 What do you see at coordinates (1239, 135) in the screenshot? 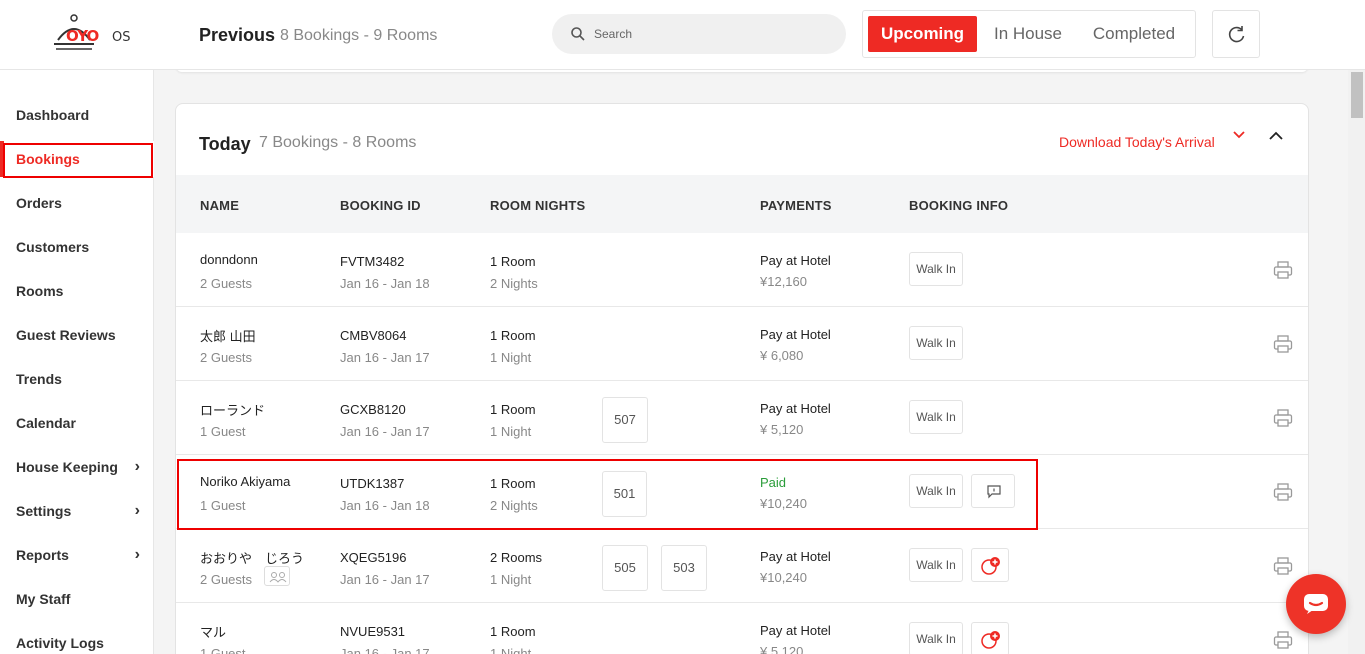
I see `chevron-down-icon` at bounding box center [1239, 135].